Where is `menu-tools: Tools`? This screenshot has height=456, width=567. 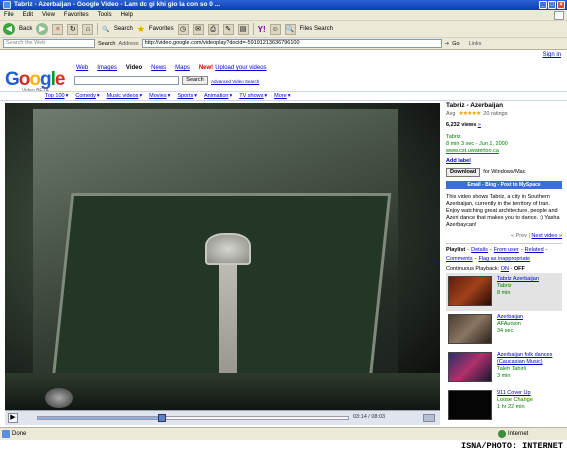
menu-tools: Tools is located at coordinates (105, 15).